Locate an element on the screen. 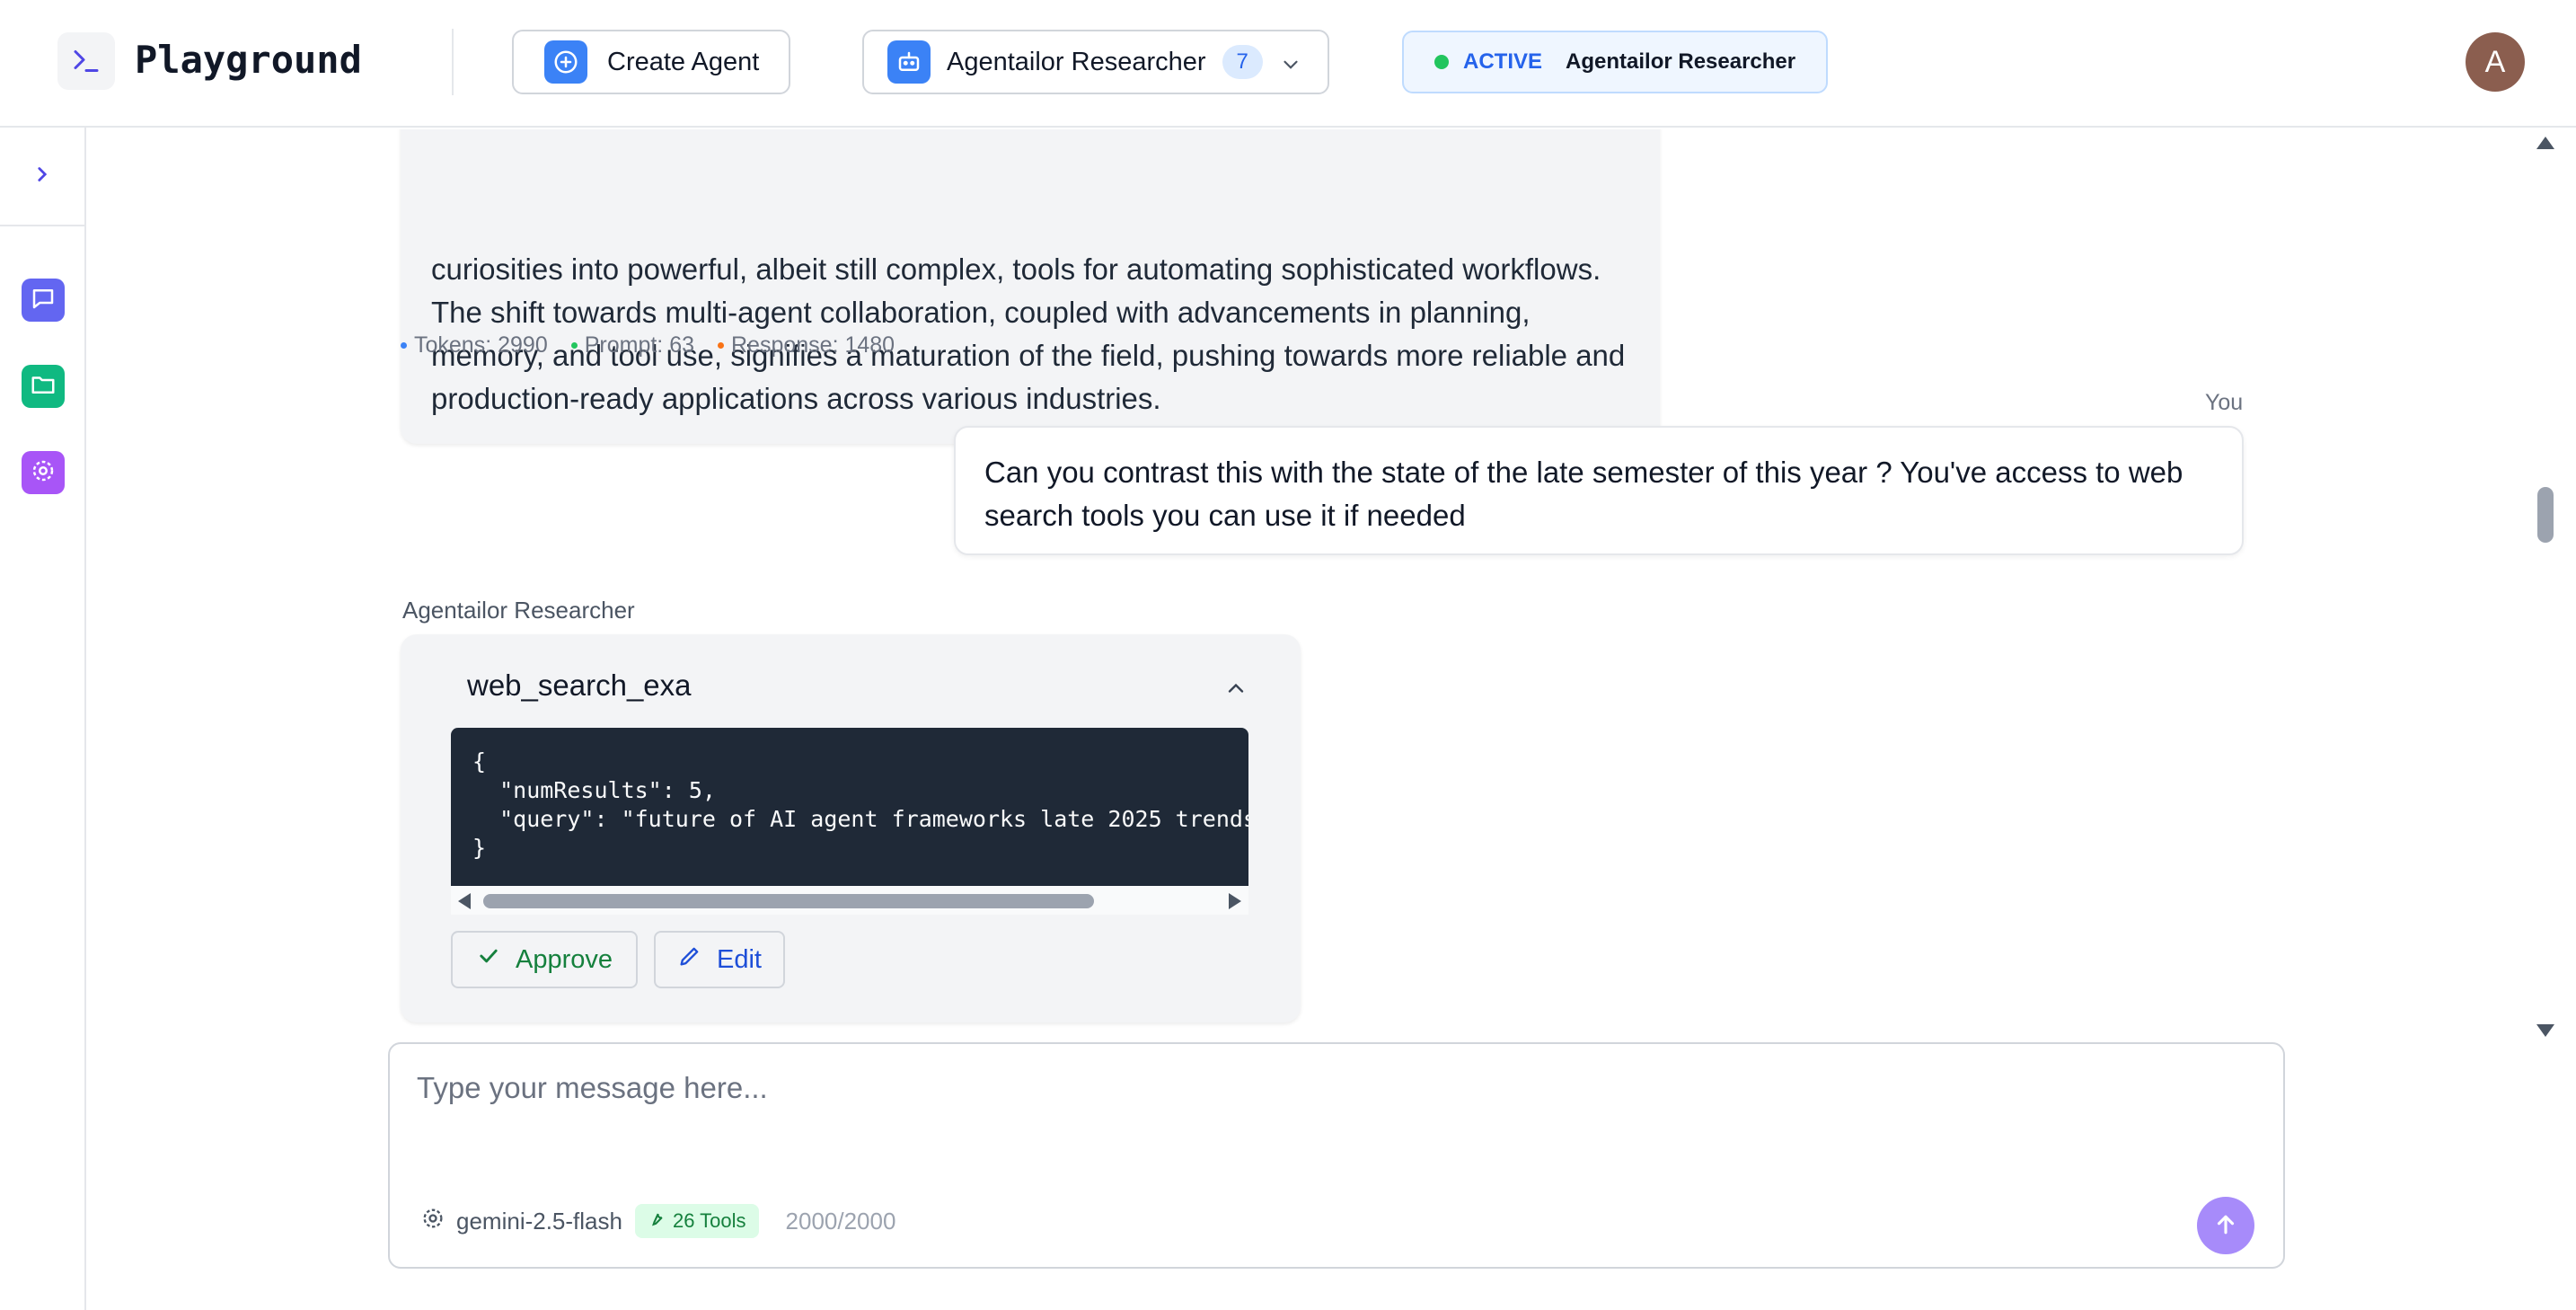 The image size is (2576, 1310). message-stats: Tokens: 2990 Prompt: 63 Response: 1480 is located at coordinates (648, 345).